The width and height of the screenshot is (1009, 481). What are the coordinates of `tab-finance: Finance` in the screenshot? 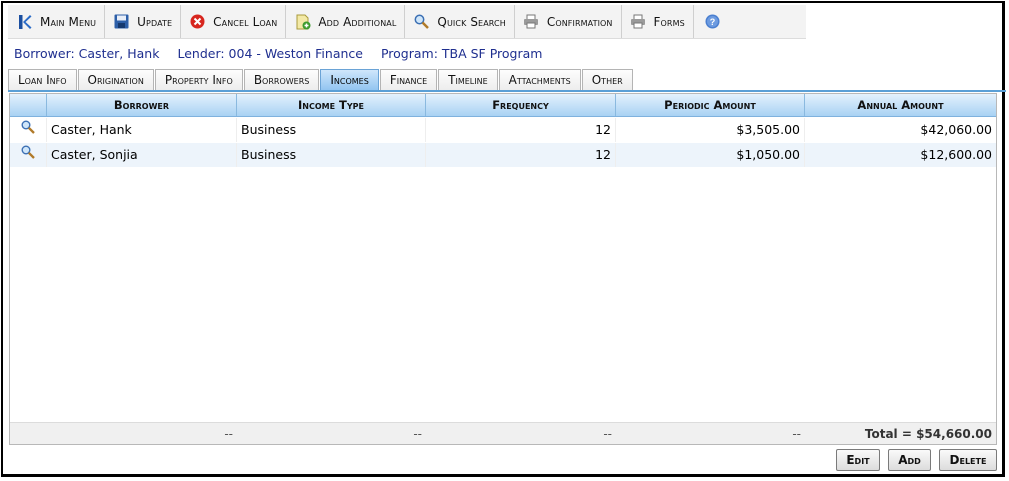 It's located at (408, 80).